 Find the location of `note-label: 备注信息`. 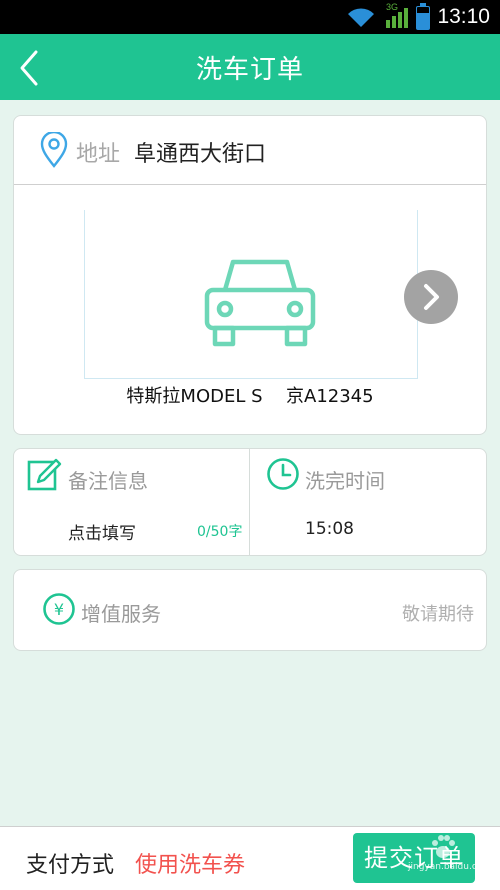

note-label: 备注信息 is located at coordinates (108, 481).